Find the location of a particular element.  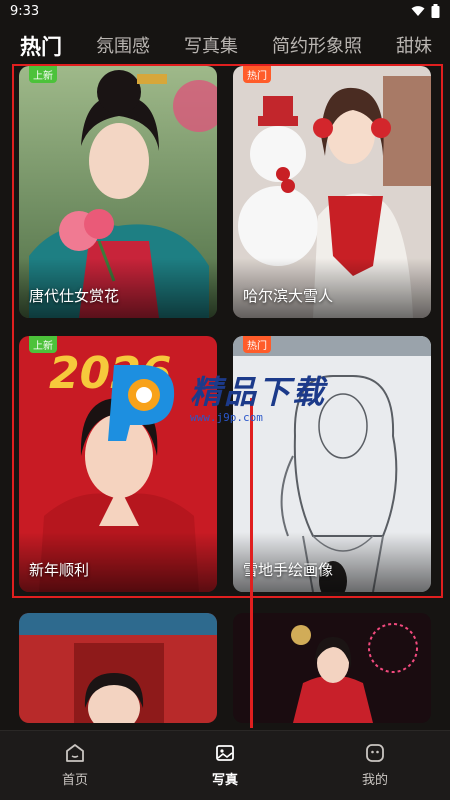

watermark: 精品下载 www.j9p.com is located at coordinates (226, 400).